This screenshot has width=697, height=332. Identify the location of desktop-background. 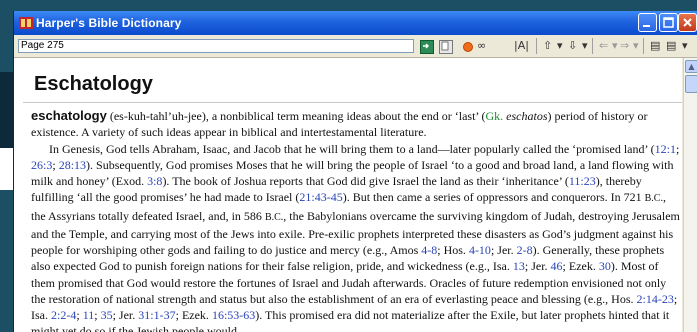
(6, 116).